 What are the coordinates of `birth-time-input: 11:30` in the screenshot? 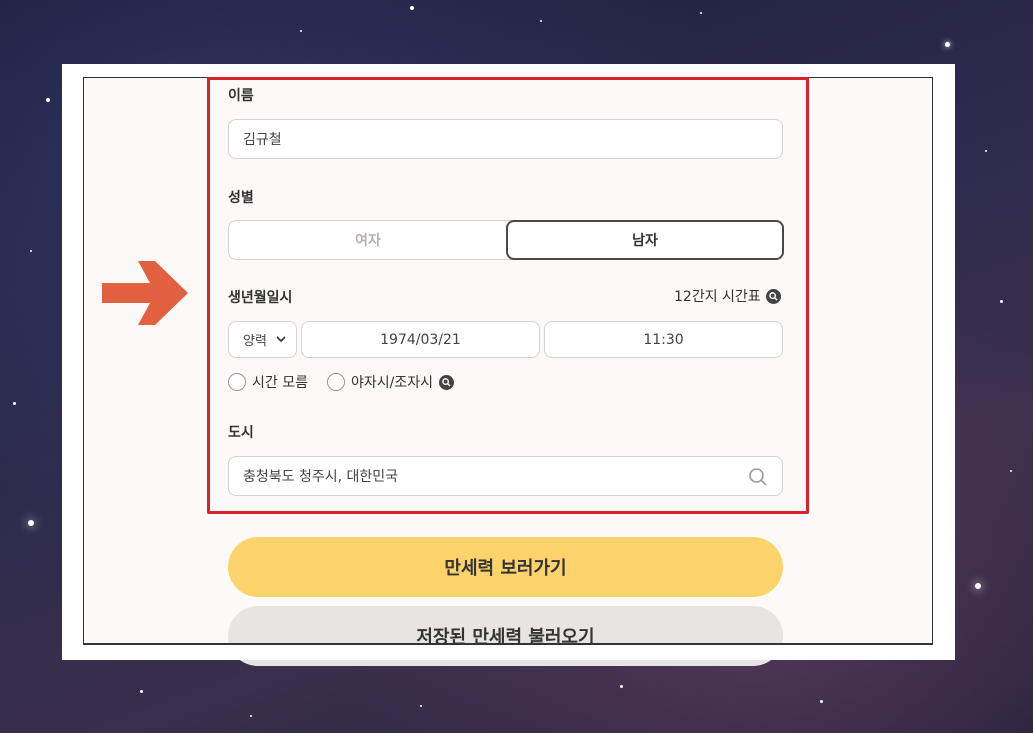 It's located at (663, 339).